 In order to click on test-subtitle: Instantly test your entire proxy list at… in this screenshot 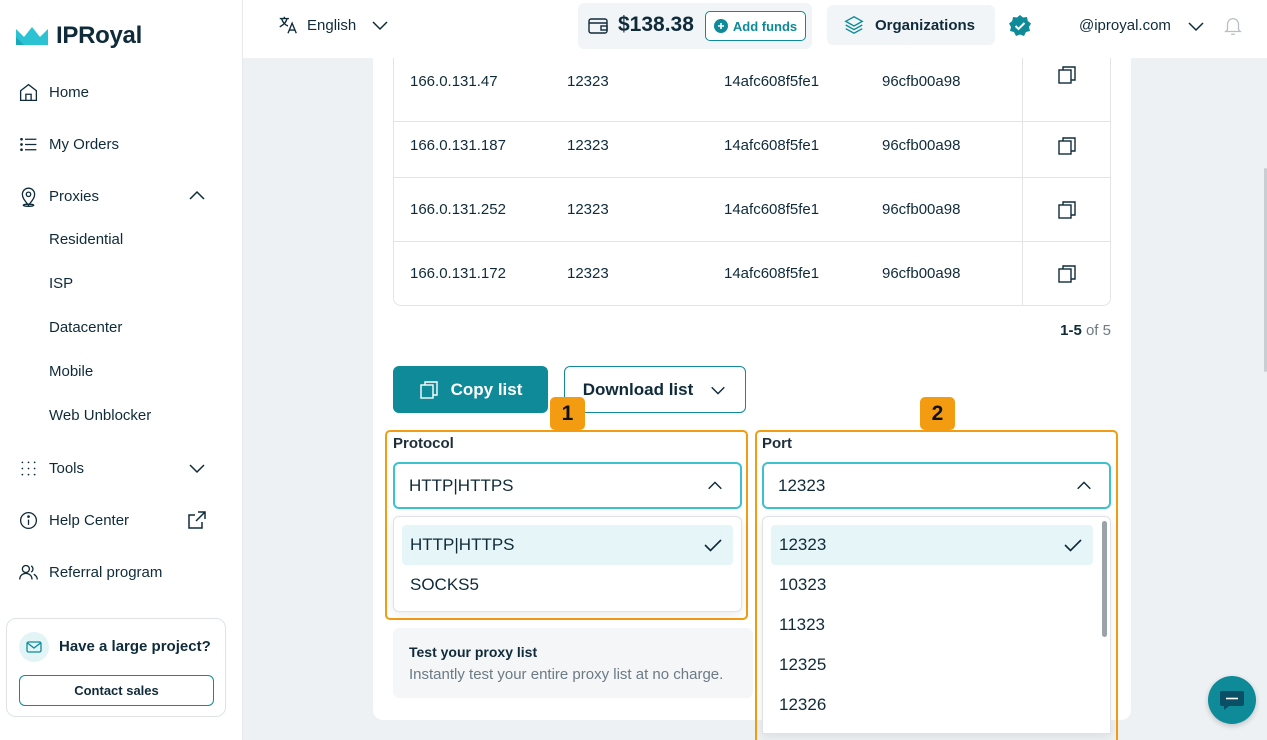, I will do `click(566, 674)`.